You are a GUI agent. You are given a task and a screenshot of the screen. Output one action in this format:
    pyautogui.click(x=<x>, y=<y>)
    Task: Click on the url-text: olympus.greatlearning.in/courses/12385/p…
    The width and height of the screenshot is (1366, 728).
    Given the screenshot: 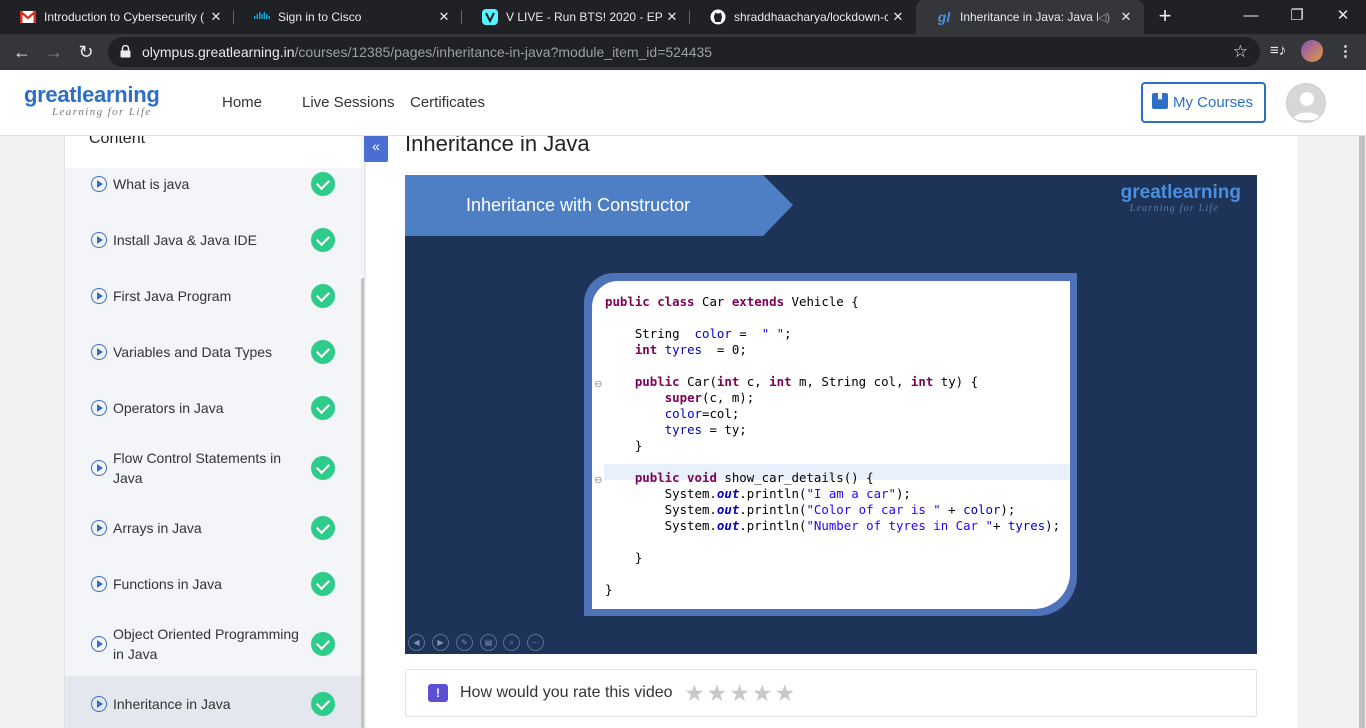 What is the action you would take?
    pyautogui.click(x=427, y=52)
    